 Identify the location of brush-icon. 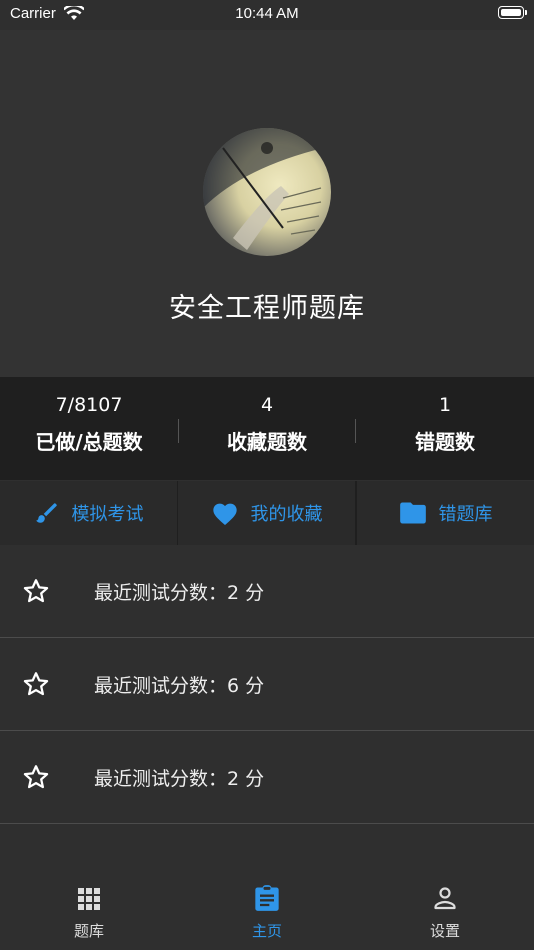
(47, 513).